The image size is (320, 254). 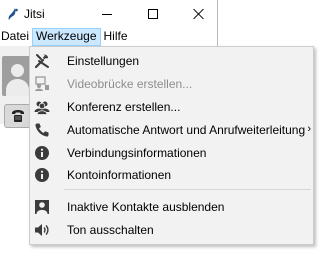 I want to click on dial-pad-button, so click(x=18, y=116).